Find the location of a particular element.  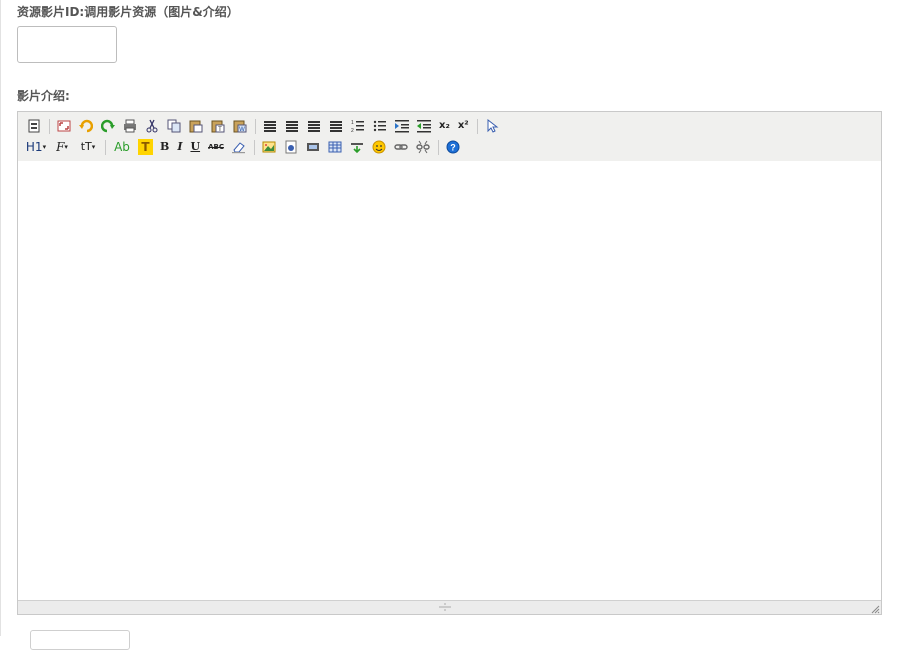

insert-emoticon-button is located at coordinates (379, 147).